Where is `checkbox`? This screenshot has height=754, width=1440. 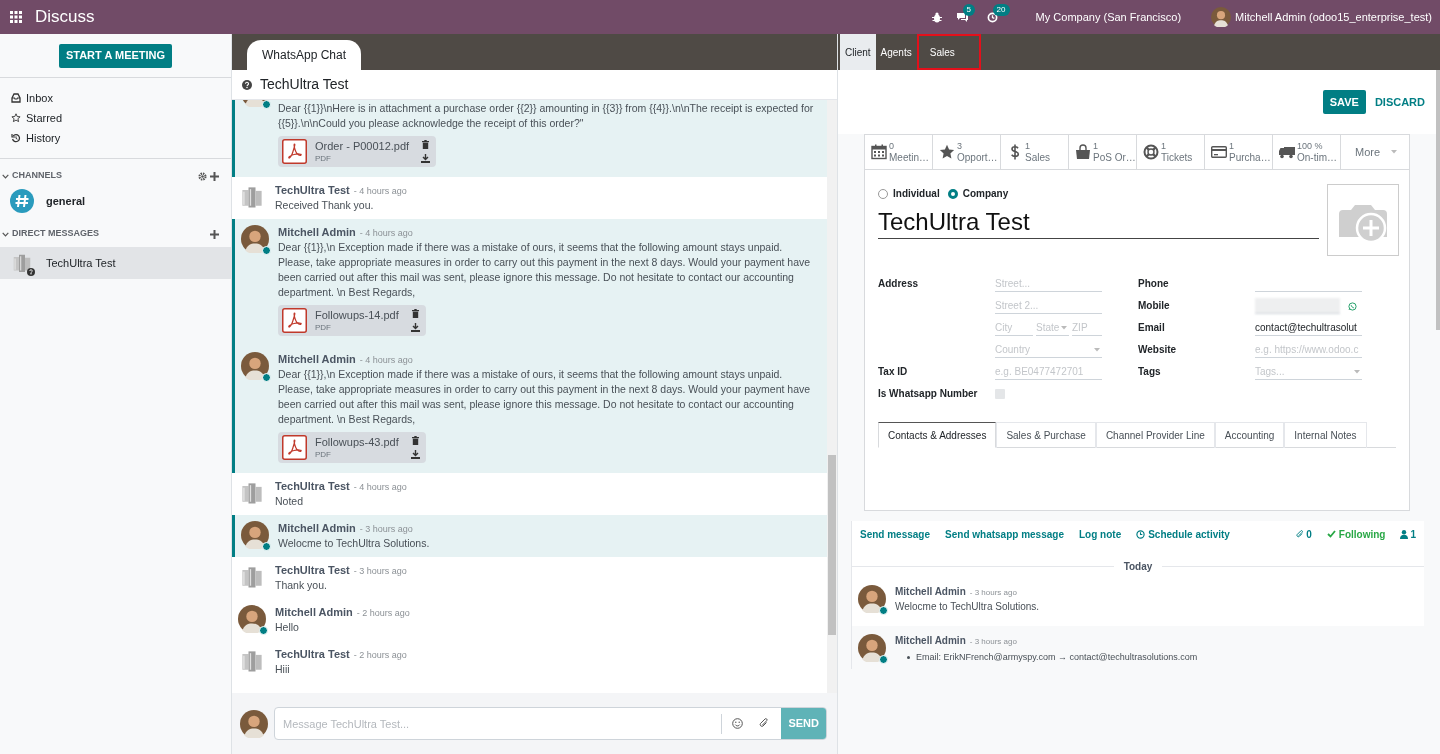
checkbox is located at coordinates (1000, 394).